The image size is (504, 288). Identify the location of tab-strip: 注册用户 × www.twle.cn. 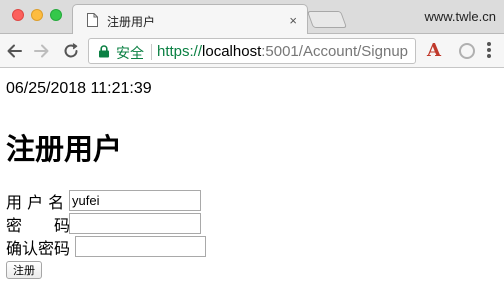
(252, 17).